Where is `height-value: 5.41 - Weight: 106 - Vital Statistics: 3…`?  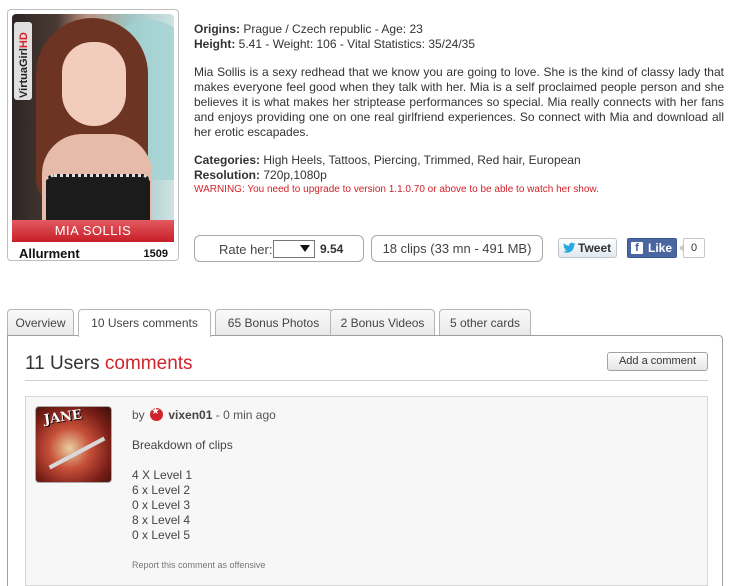
height-value: 5.41 - Weight: 106 - Vital Statistics: 3… is located at coordinates (357, 44).